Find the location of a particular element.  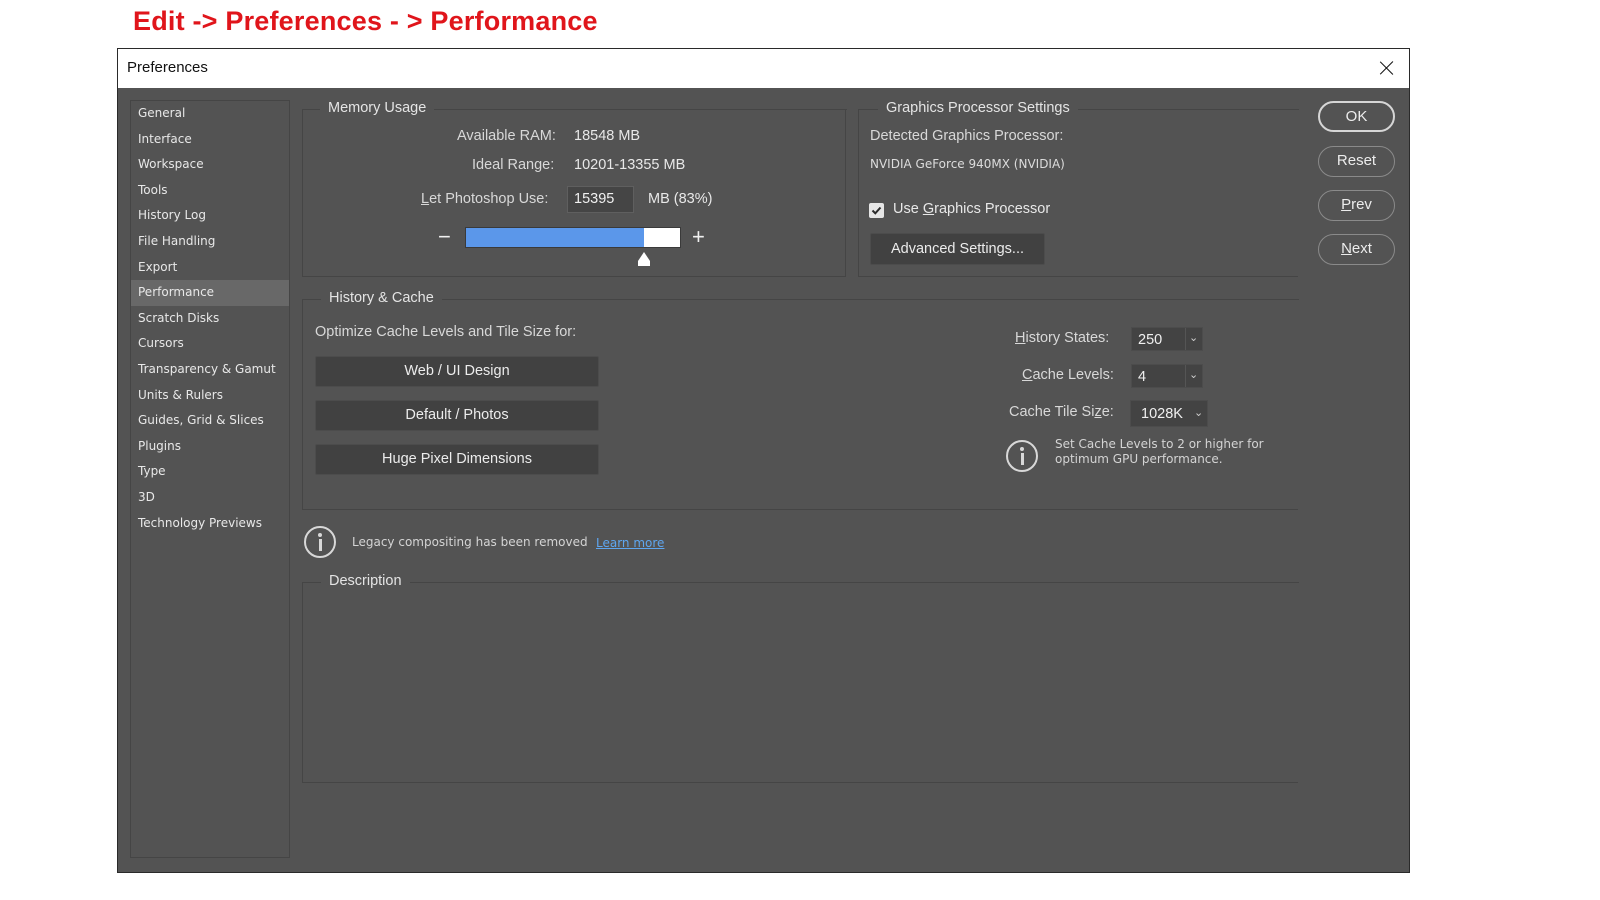

label-text: ache Levels: is located at coordinates (1073, 375).